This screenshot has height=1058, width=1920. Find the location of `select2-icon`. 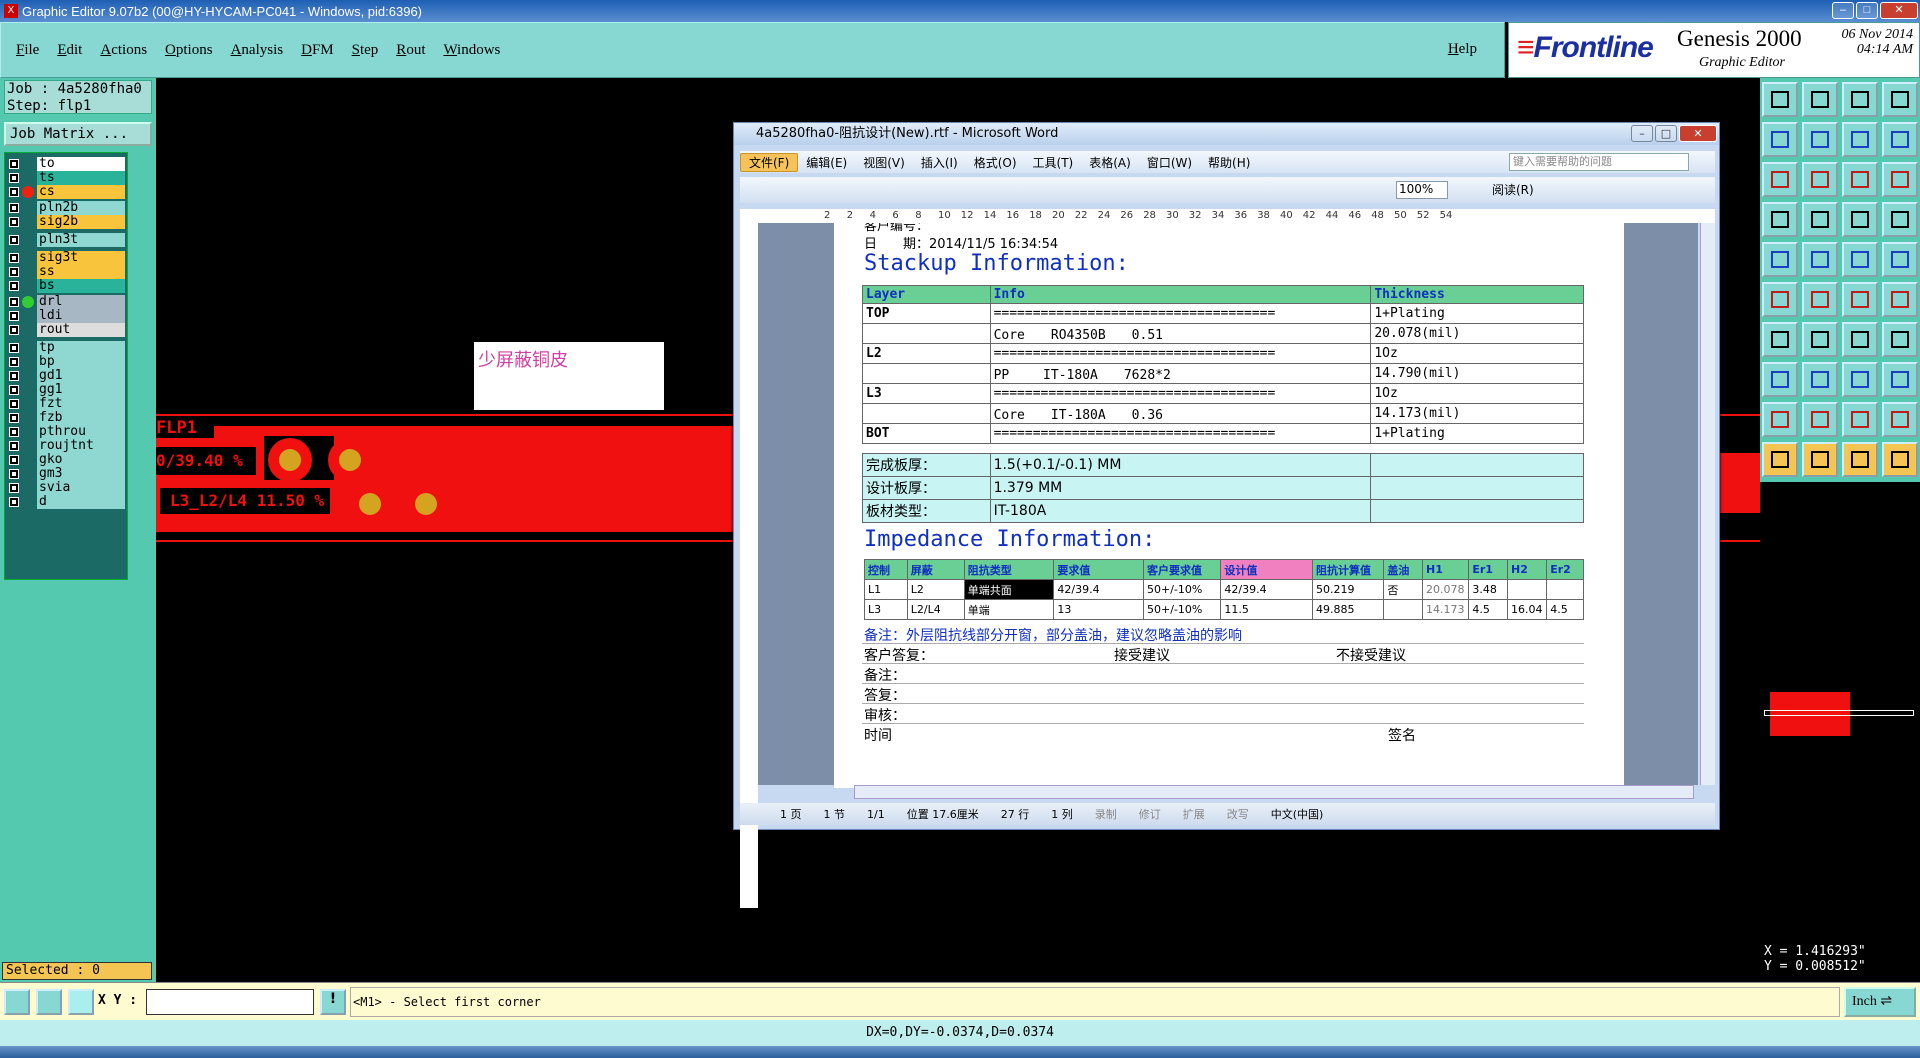

select2-icon is located at coordinates (1860, 459).